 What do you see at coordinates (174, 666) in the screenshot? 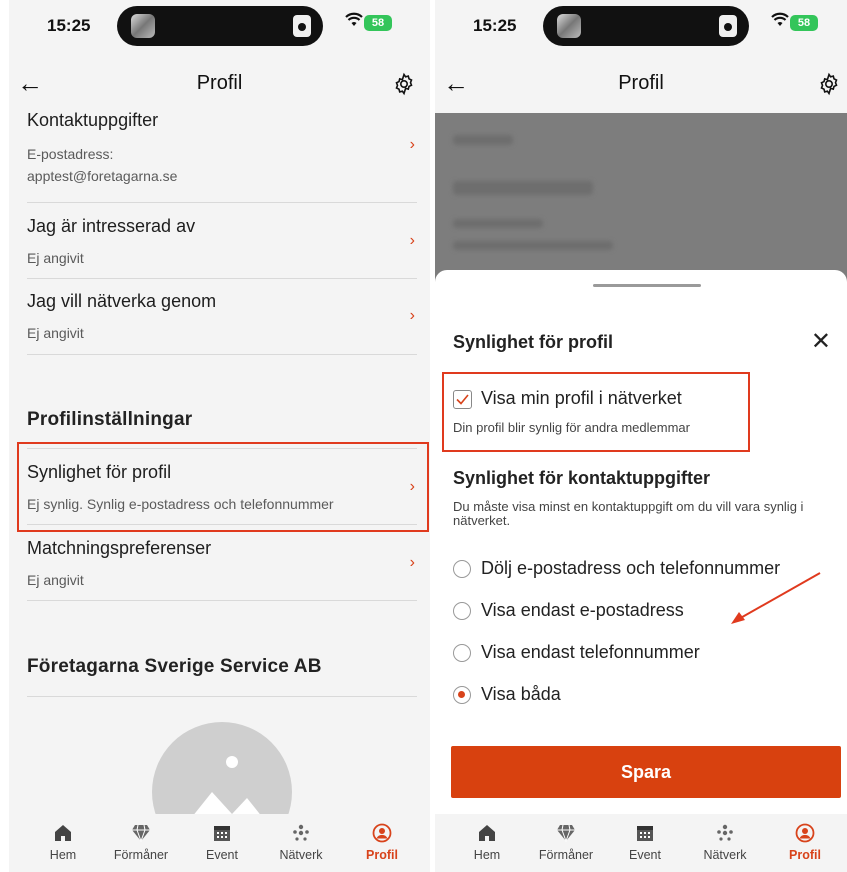
I see `company-name: Företagarna Sverige Service AB` at bounding box center [174, 666].